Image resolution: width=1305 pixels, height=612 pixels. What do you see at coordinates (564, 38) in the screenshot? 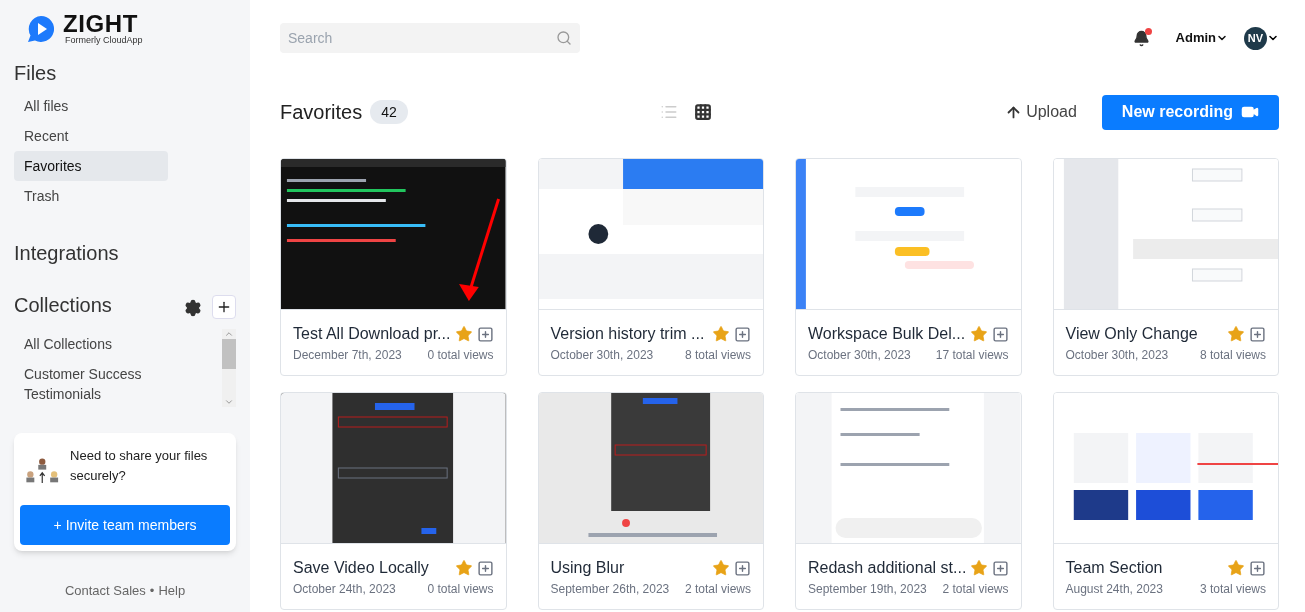
I see `search-icon` at bounding box center [564, 38].